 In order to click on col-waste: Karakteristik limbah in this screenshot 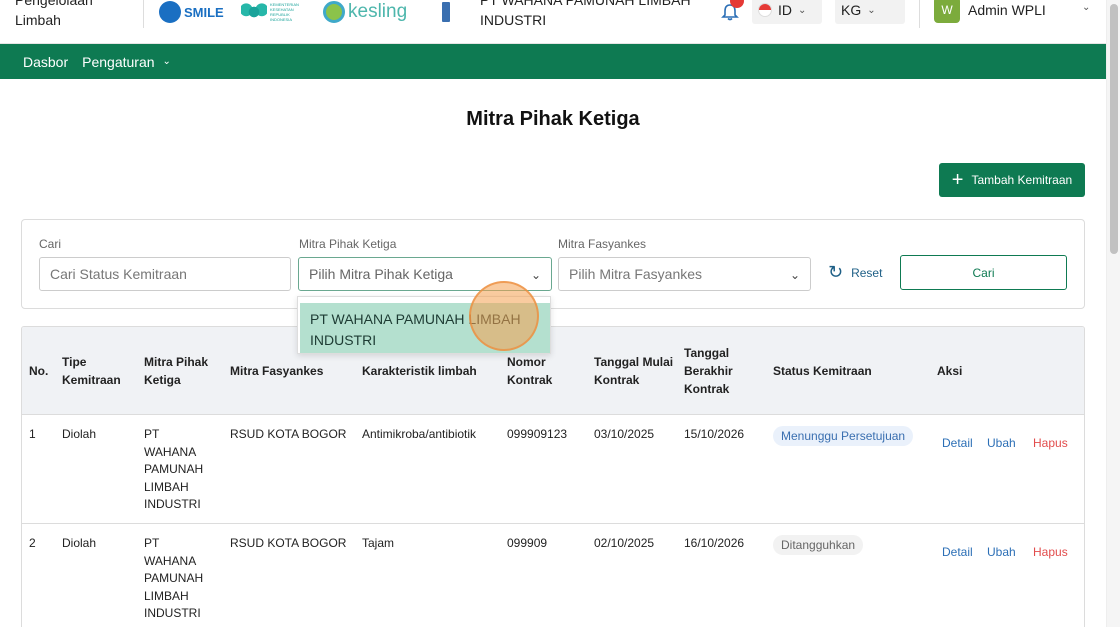, I will do `click(419, 371)`.